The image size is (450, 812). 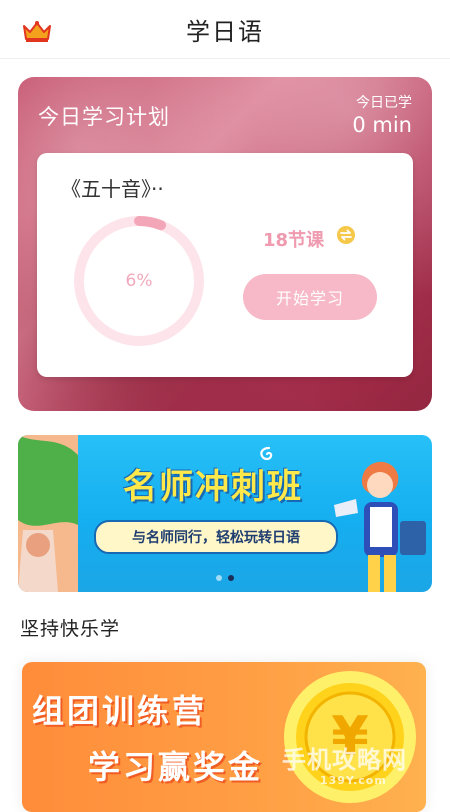 I want to click on promo-title-line2: 学习赢奖金, so click(x=176, y=767).